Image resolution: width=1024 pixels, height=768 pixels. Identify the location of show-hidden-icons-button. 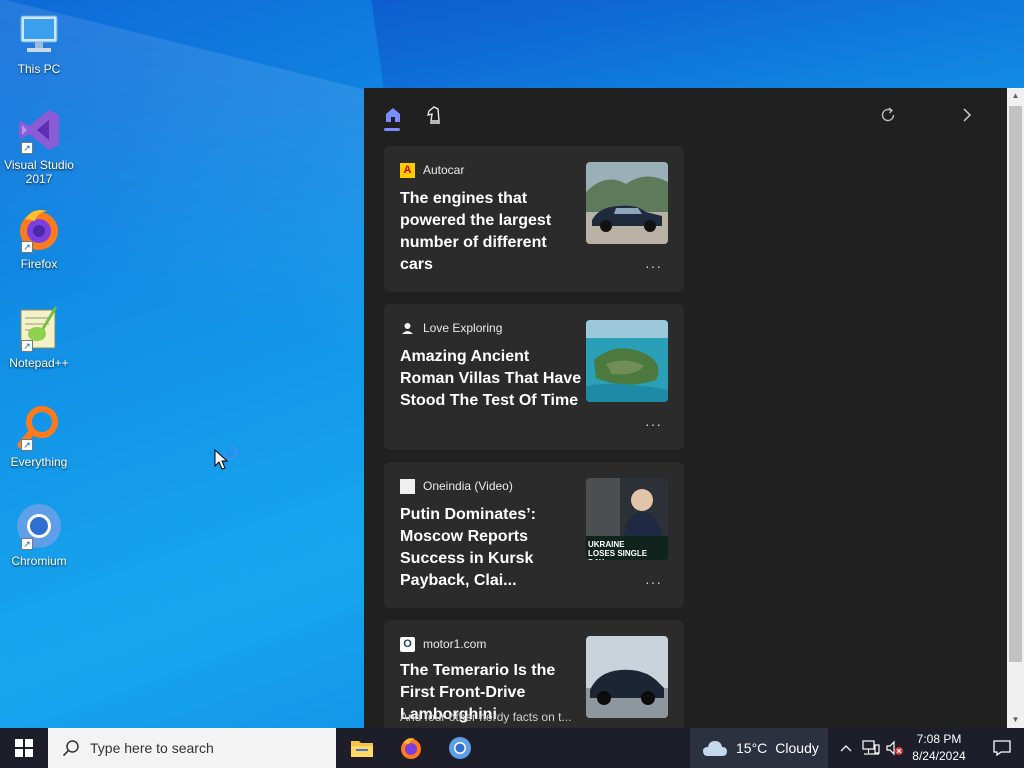
(846, 748).